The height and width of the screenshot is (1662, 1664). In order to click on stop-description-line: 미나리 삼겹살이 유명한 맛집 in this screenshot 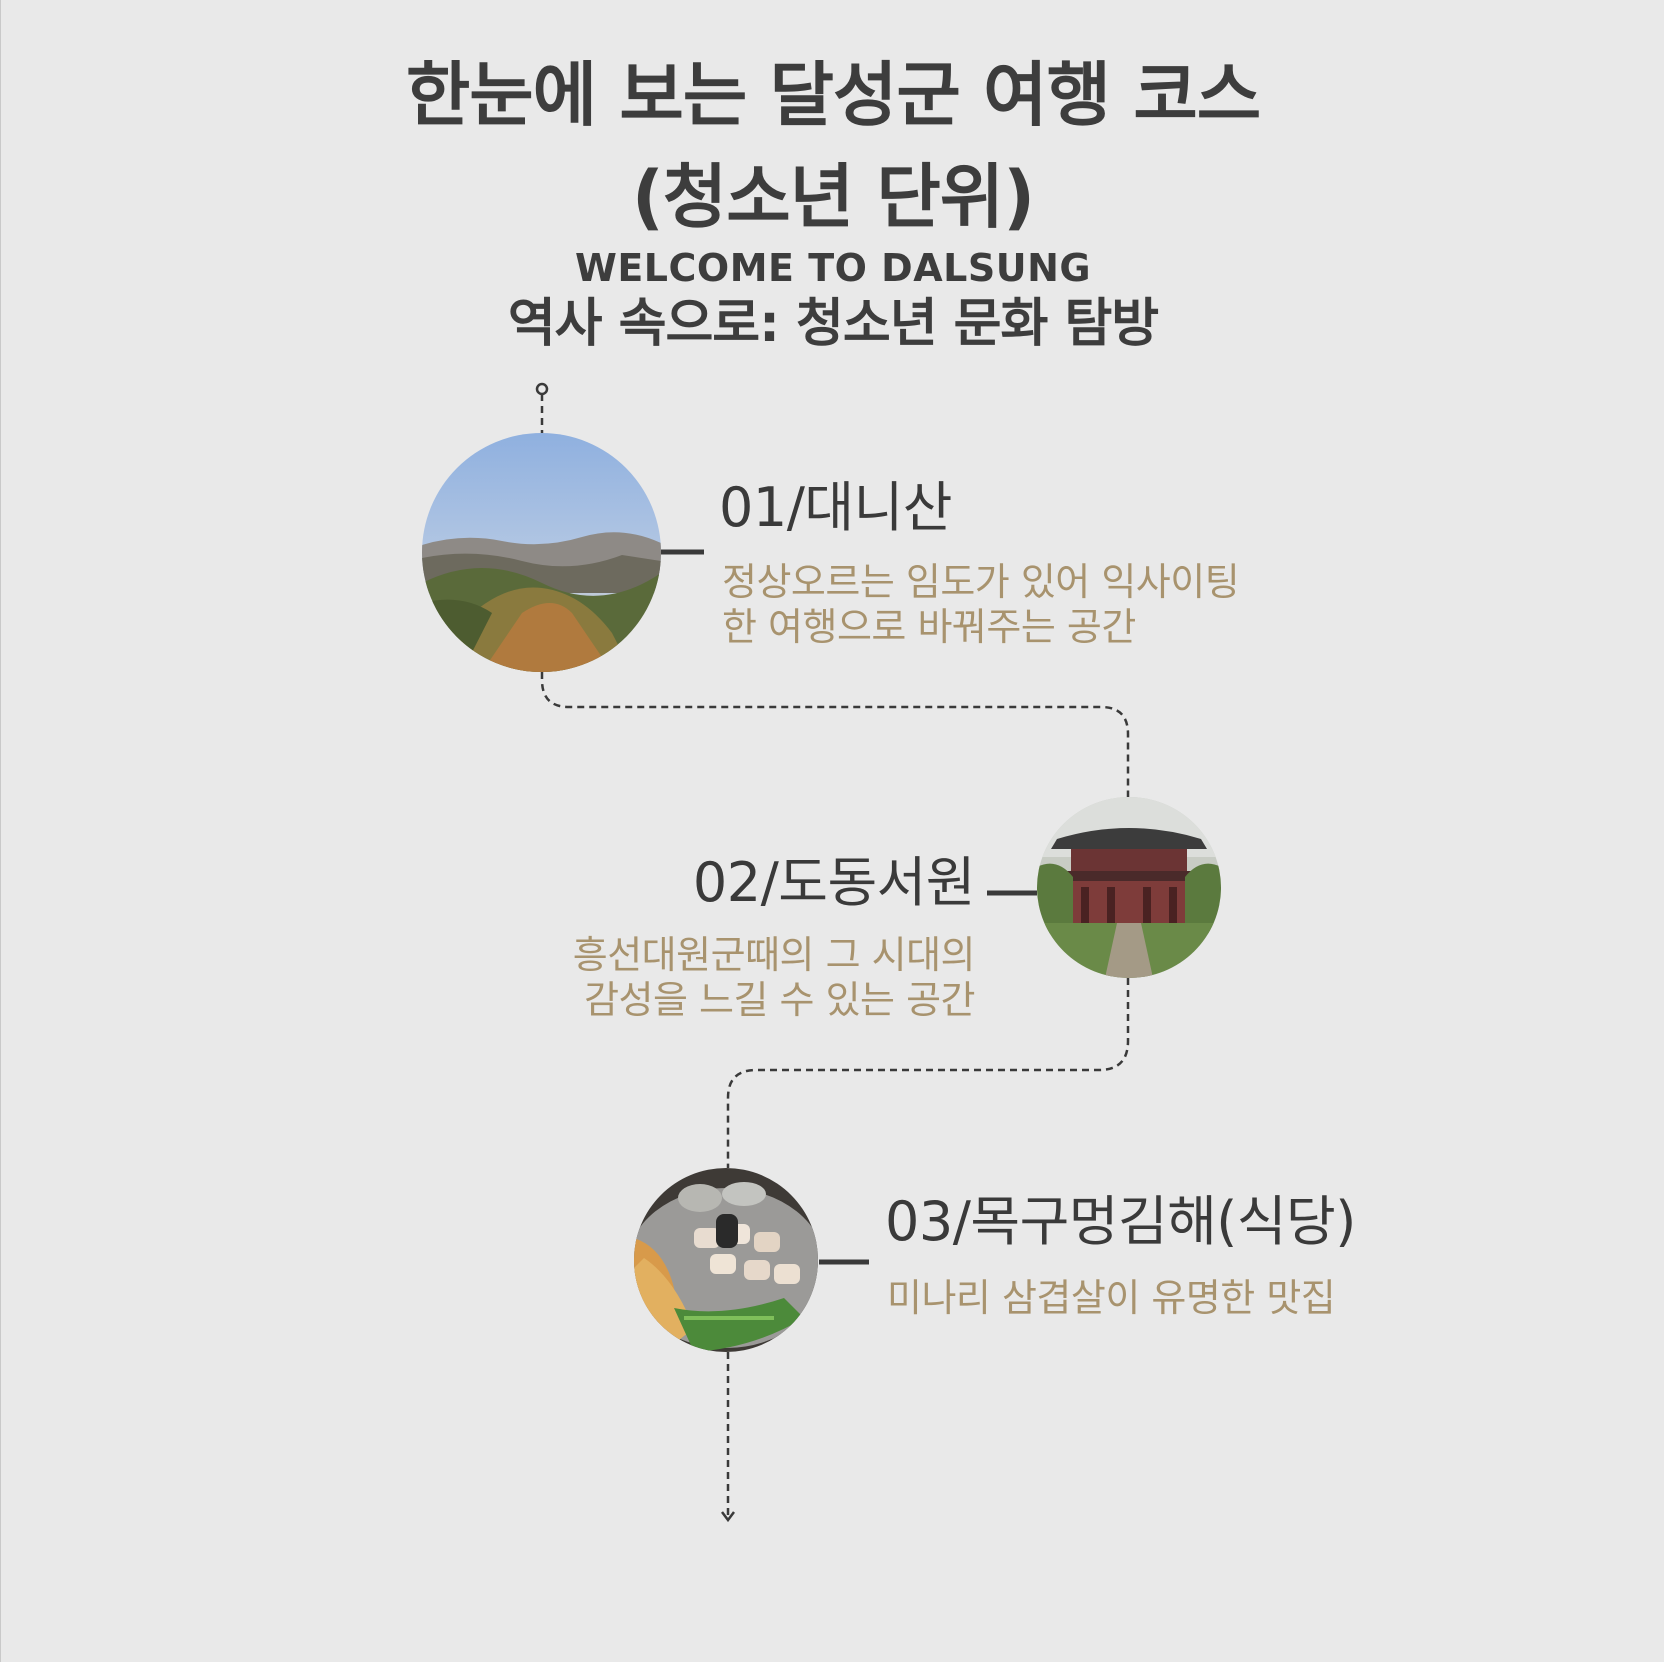, I will do `click(1111, 1298)`.